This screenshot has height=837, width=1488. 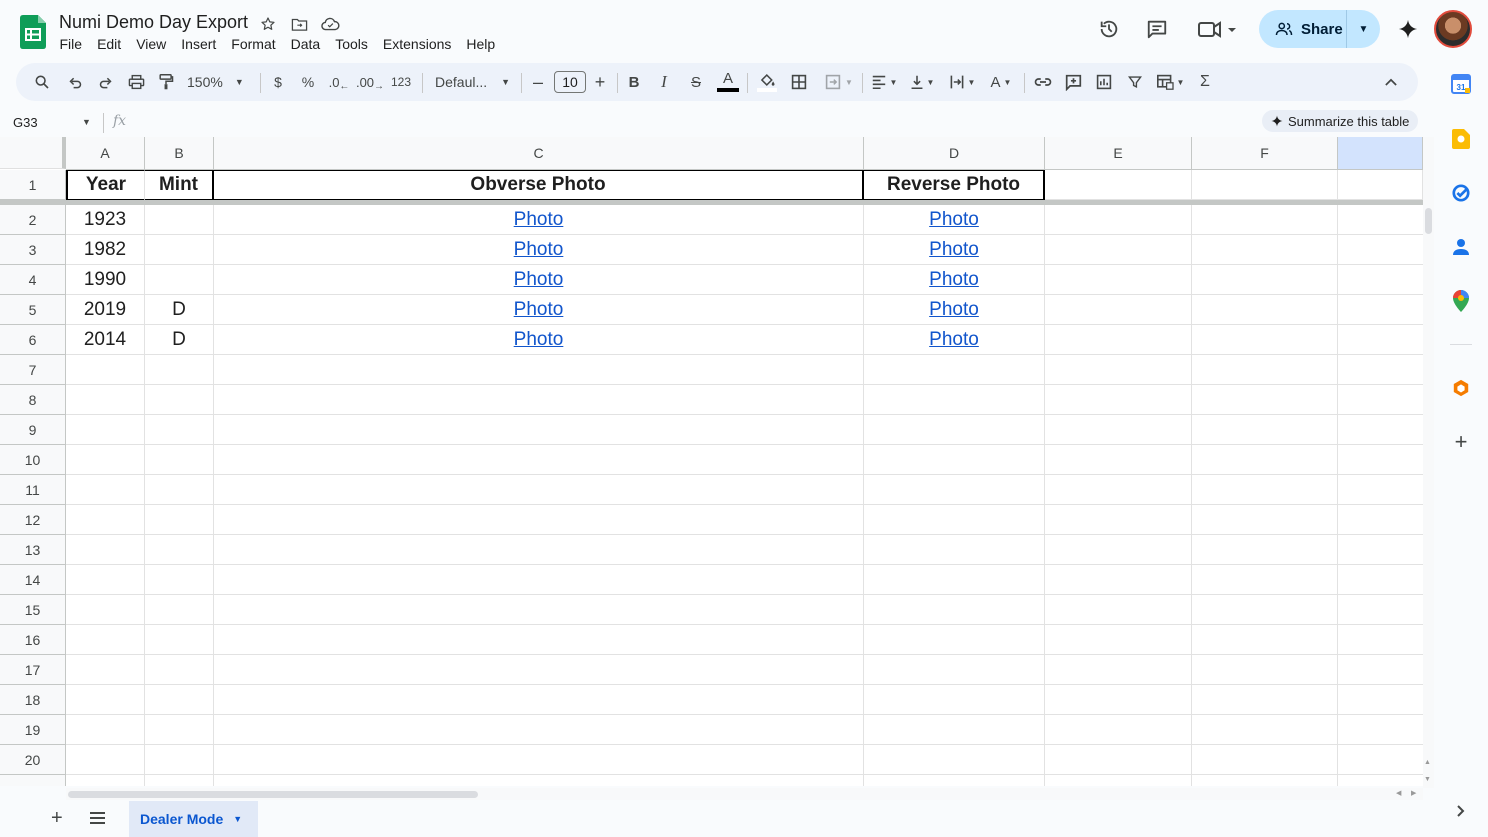 What do you see at coordinates (1408, 29) in the screenshot?
I see `gemini-sparkle-icon` at bounding box center [1408, 29].